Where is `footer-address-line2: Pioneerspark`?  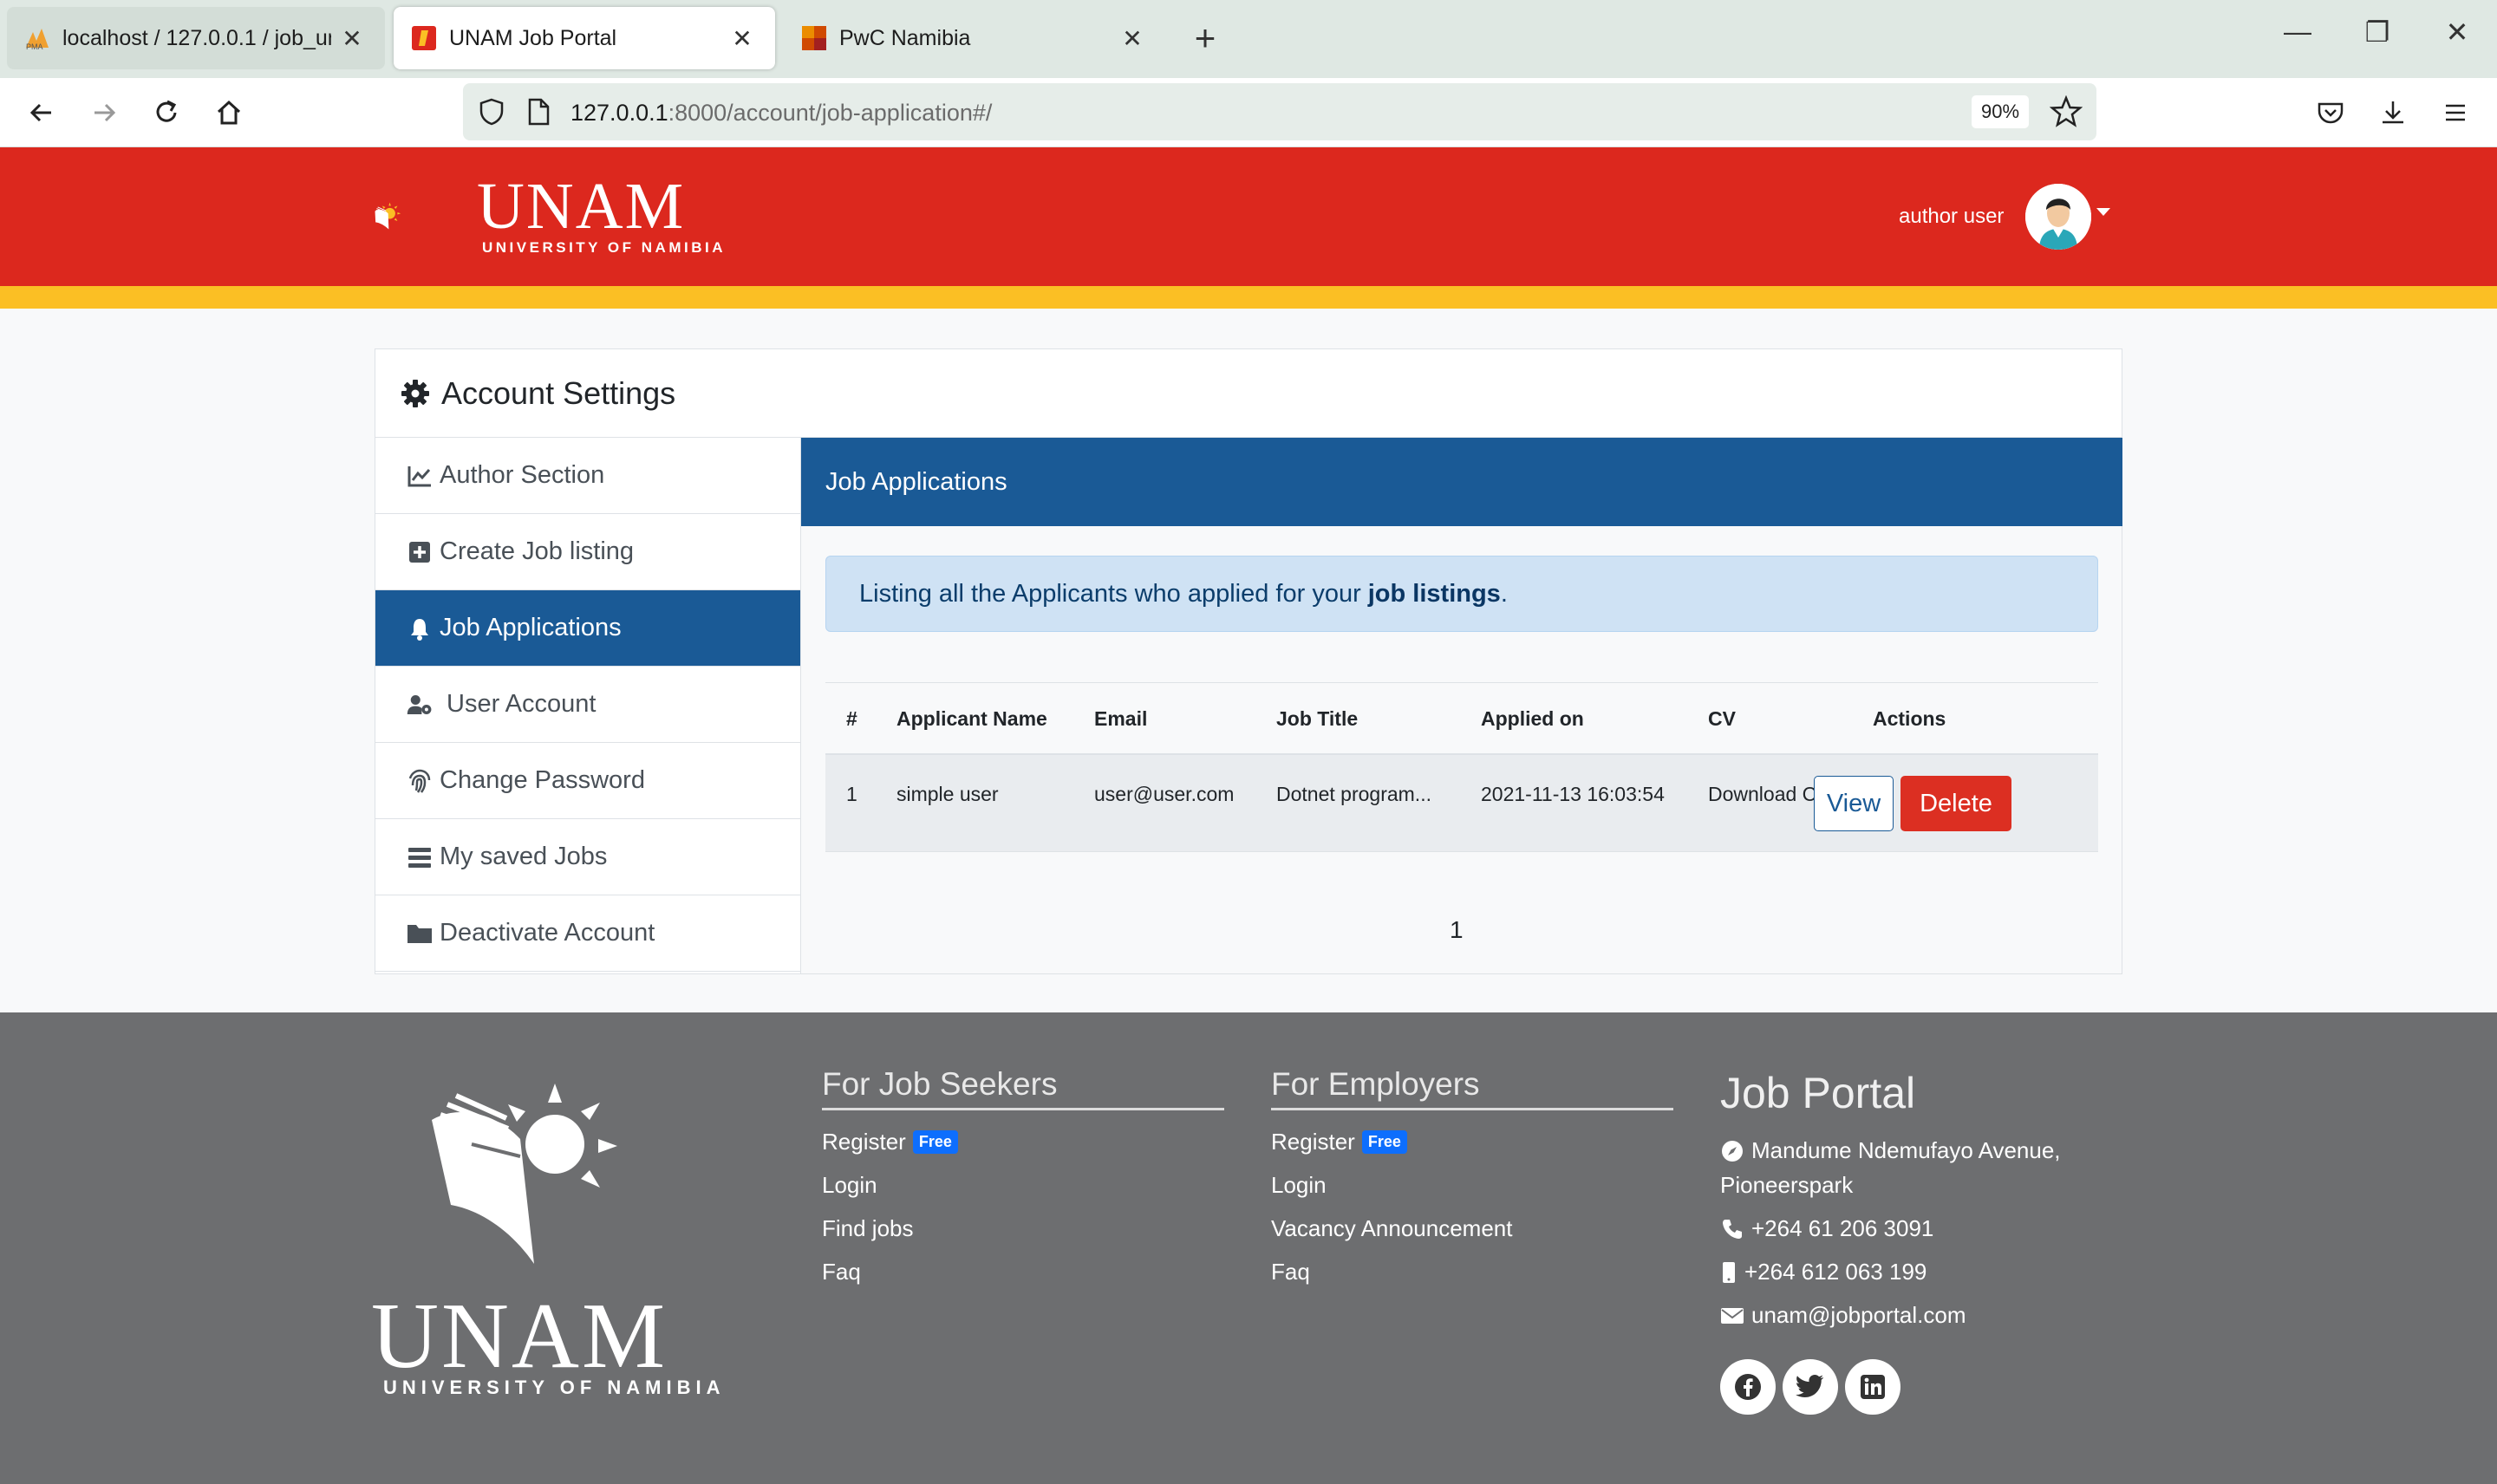
footer-address-line2: Pioneerspark is located at coordinates (1787, 1185).